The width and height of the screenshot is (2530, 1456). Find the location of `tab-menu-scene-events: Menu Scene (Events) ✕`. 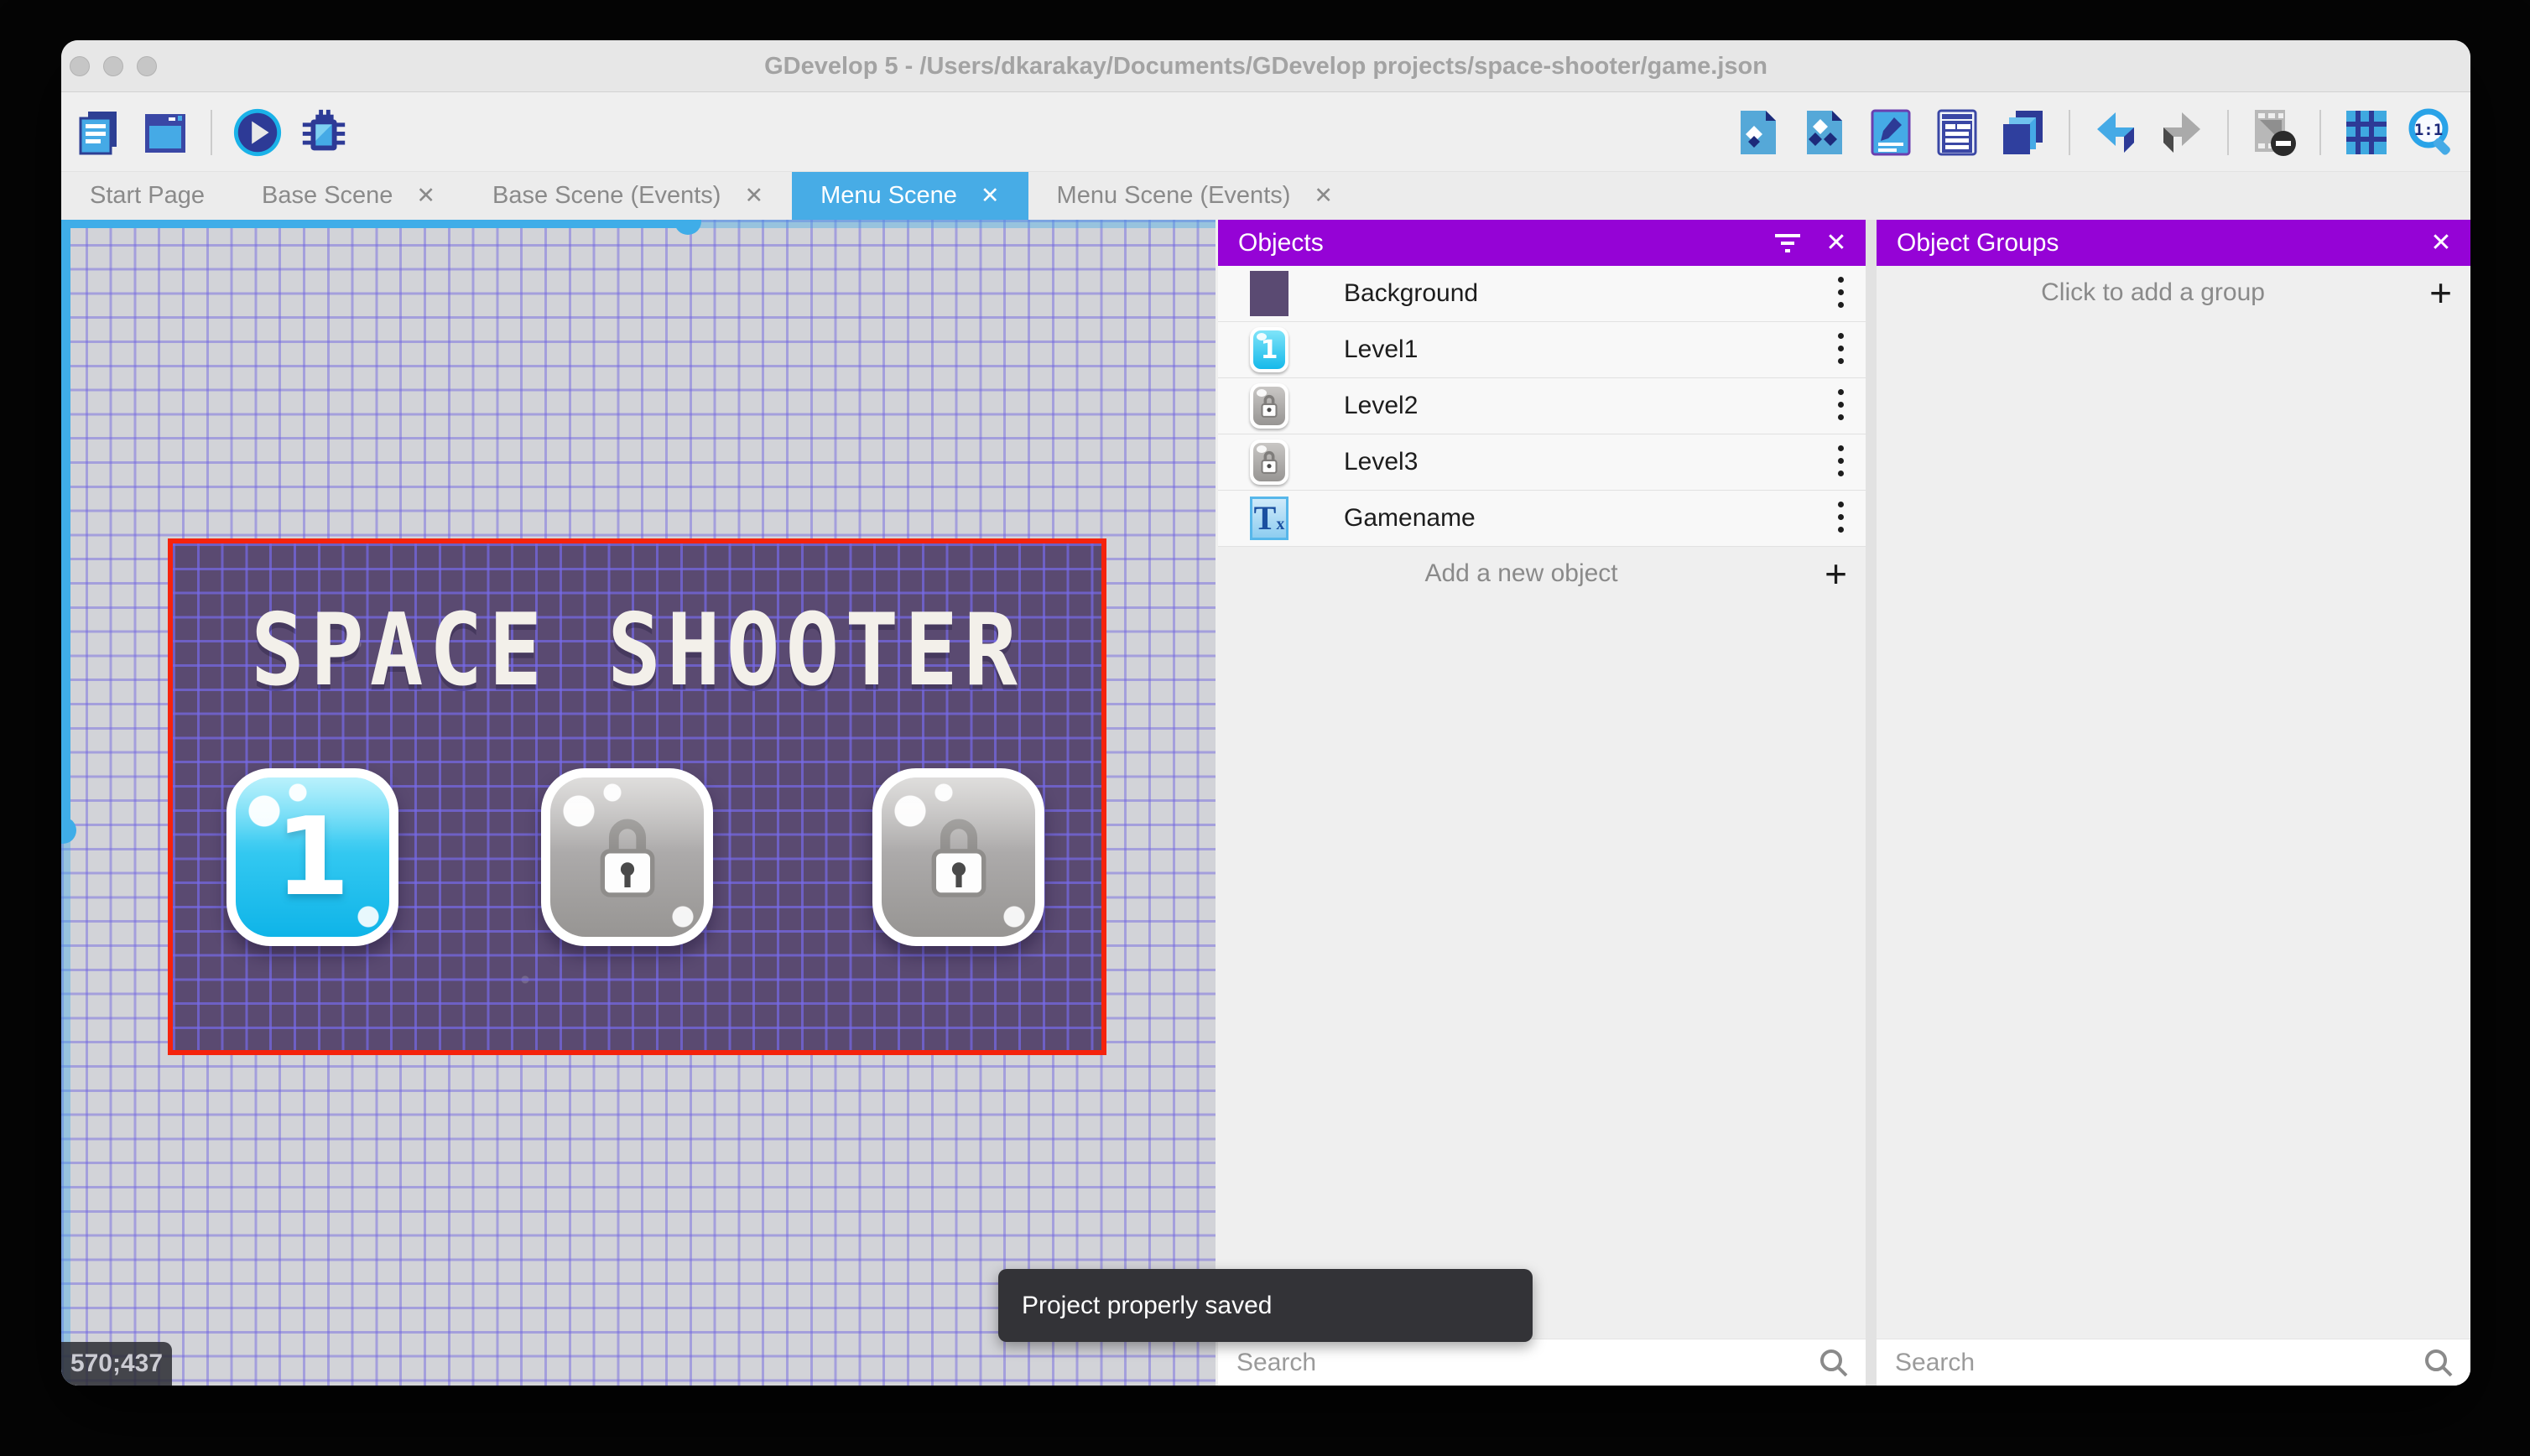

tab-menu-scene-events: Menu Scene (Events) ✕ is located at coordinates (1194, 196).